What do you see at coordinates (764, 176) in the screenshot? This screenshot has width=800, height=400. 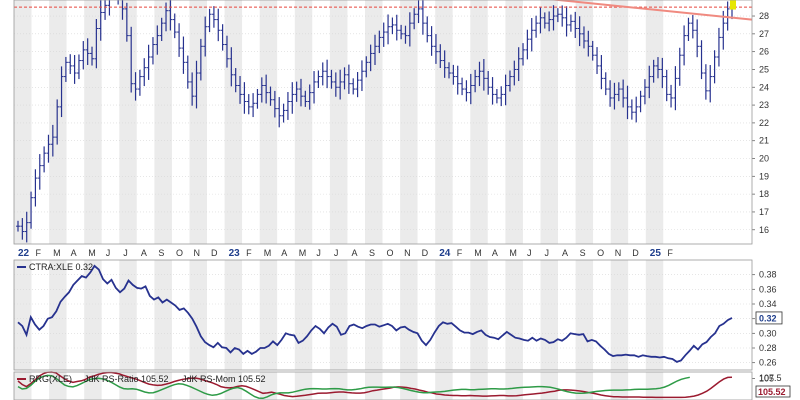 I see `price-tick-label: 19` at bounding box center [764, 176].